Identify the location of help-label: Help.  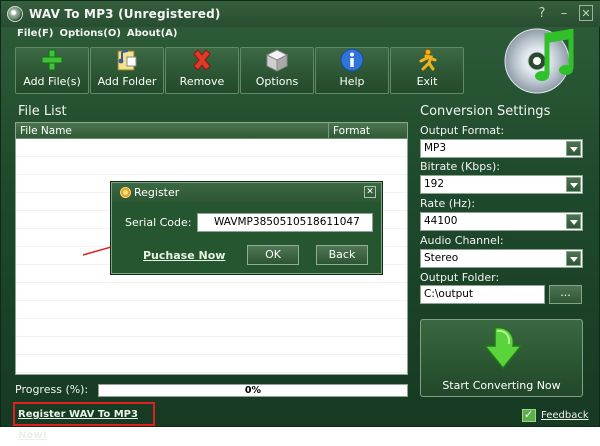
(352, 81).